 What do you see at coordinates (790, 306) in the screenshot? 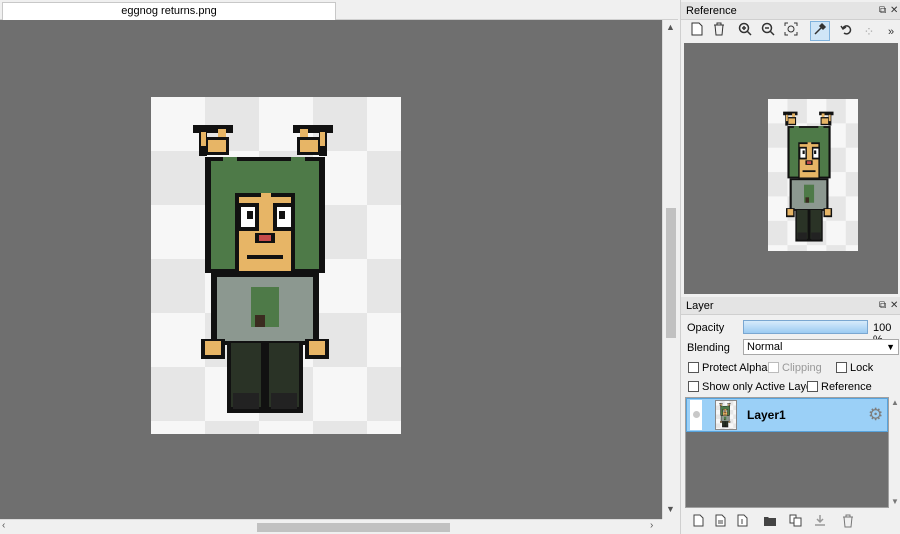
I see `layer-panel-header: Layer ⧉ ✕` at bounding box center [790, 306].